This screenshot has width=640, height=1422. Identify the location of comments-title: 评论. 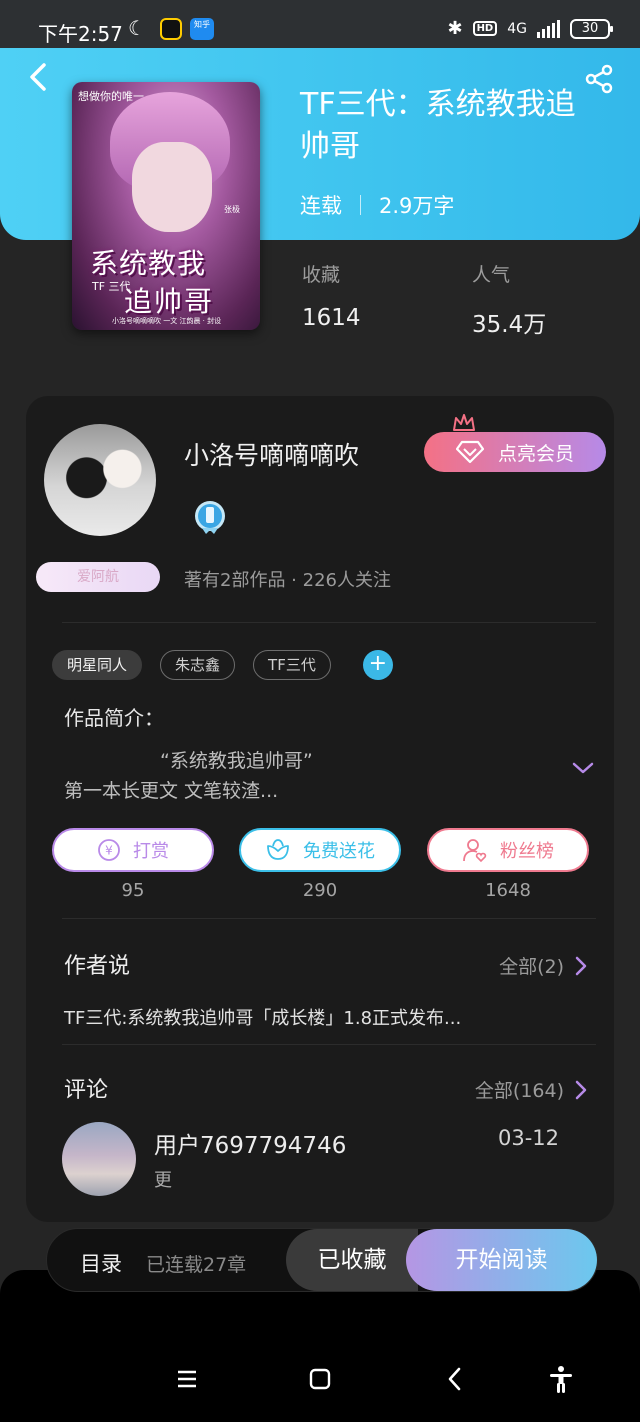
(86, 1090).